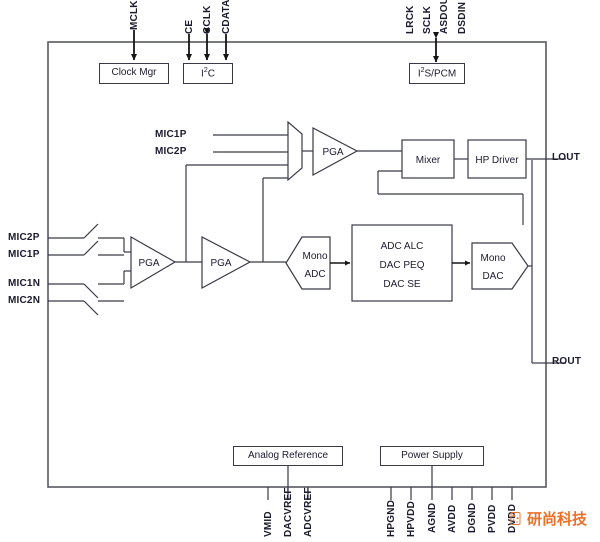 This screenshot has width=600, height=542. Describe the element at coordinates (189, 26) in the screenshot. I see `pin-label-ce: CE` at that location.